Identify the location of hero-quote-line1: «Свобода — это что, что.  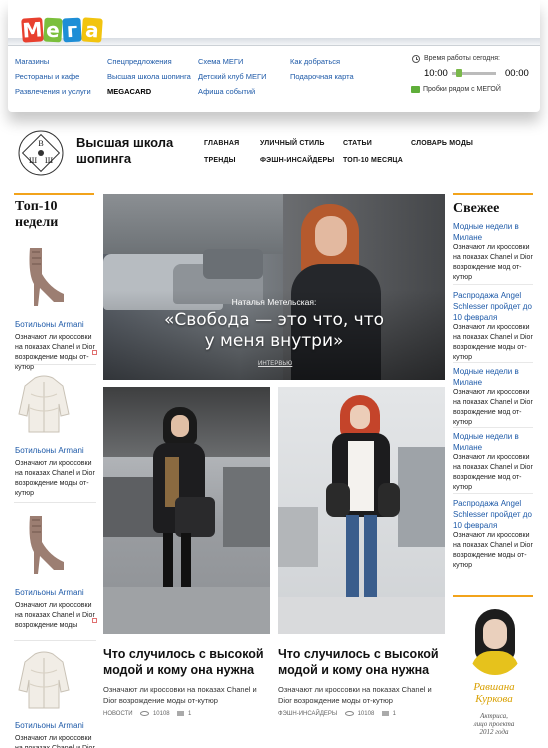
(274, 320).